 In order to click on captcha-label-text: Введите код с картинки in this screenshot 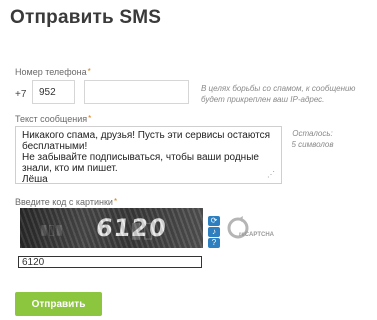, I will do `click(64, 202)`.